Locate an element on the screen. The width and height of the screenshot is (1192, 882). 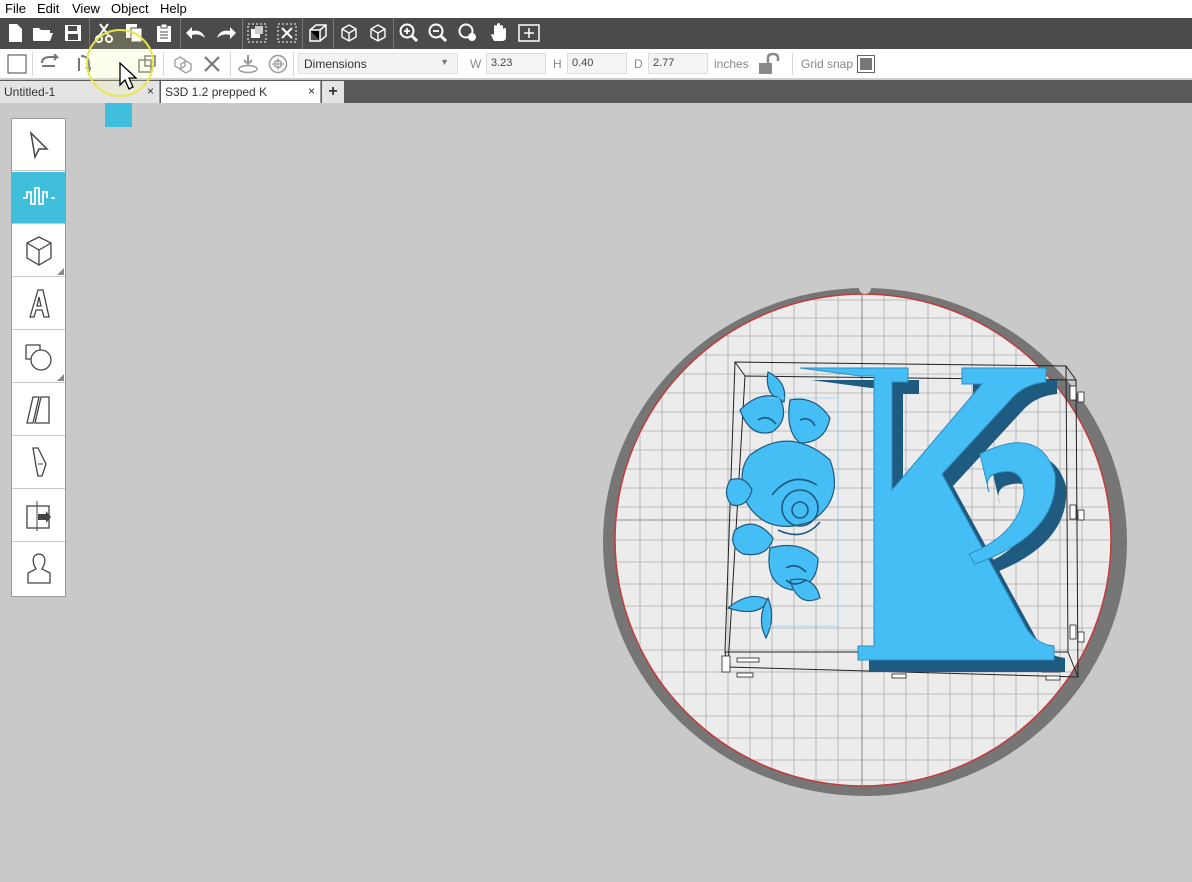
grid-snap-checkbox is located at coordinates (866, 64).